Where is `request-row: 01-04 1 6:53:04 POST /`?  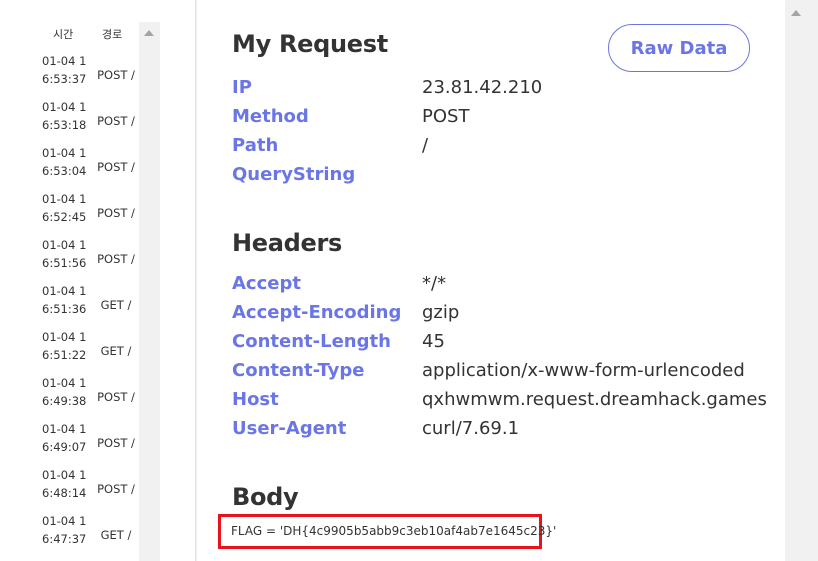 request-row: 01-04 1 6:53:04 POST / is located at coordinates (81, 167).